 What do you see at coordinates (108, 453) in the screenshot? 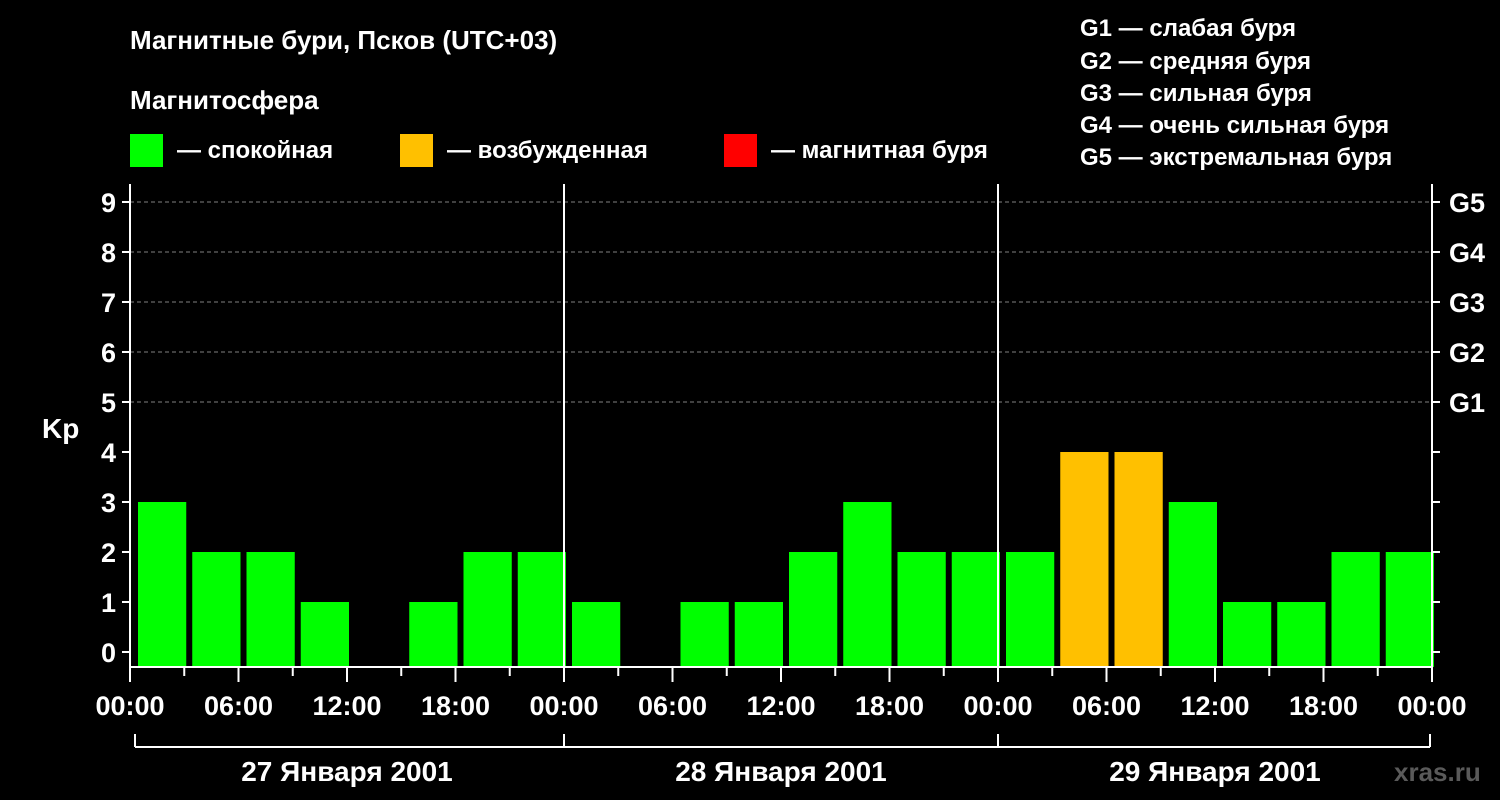
I see `y-tick-label: 4` at bounding box center [108, 453].